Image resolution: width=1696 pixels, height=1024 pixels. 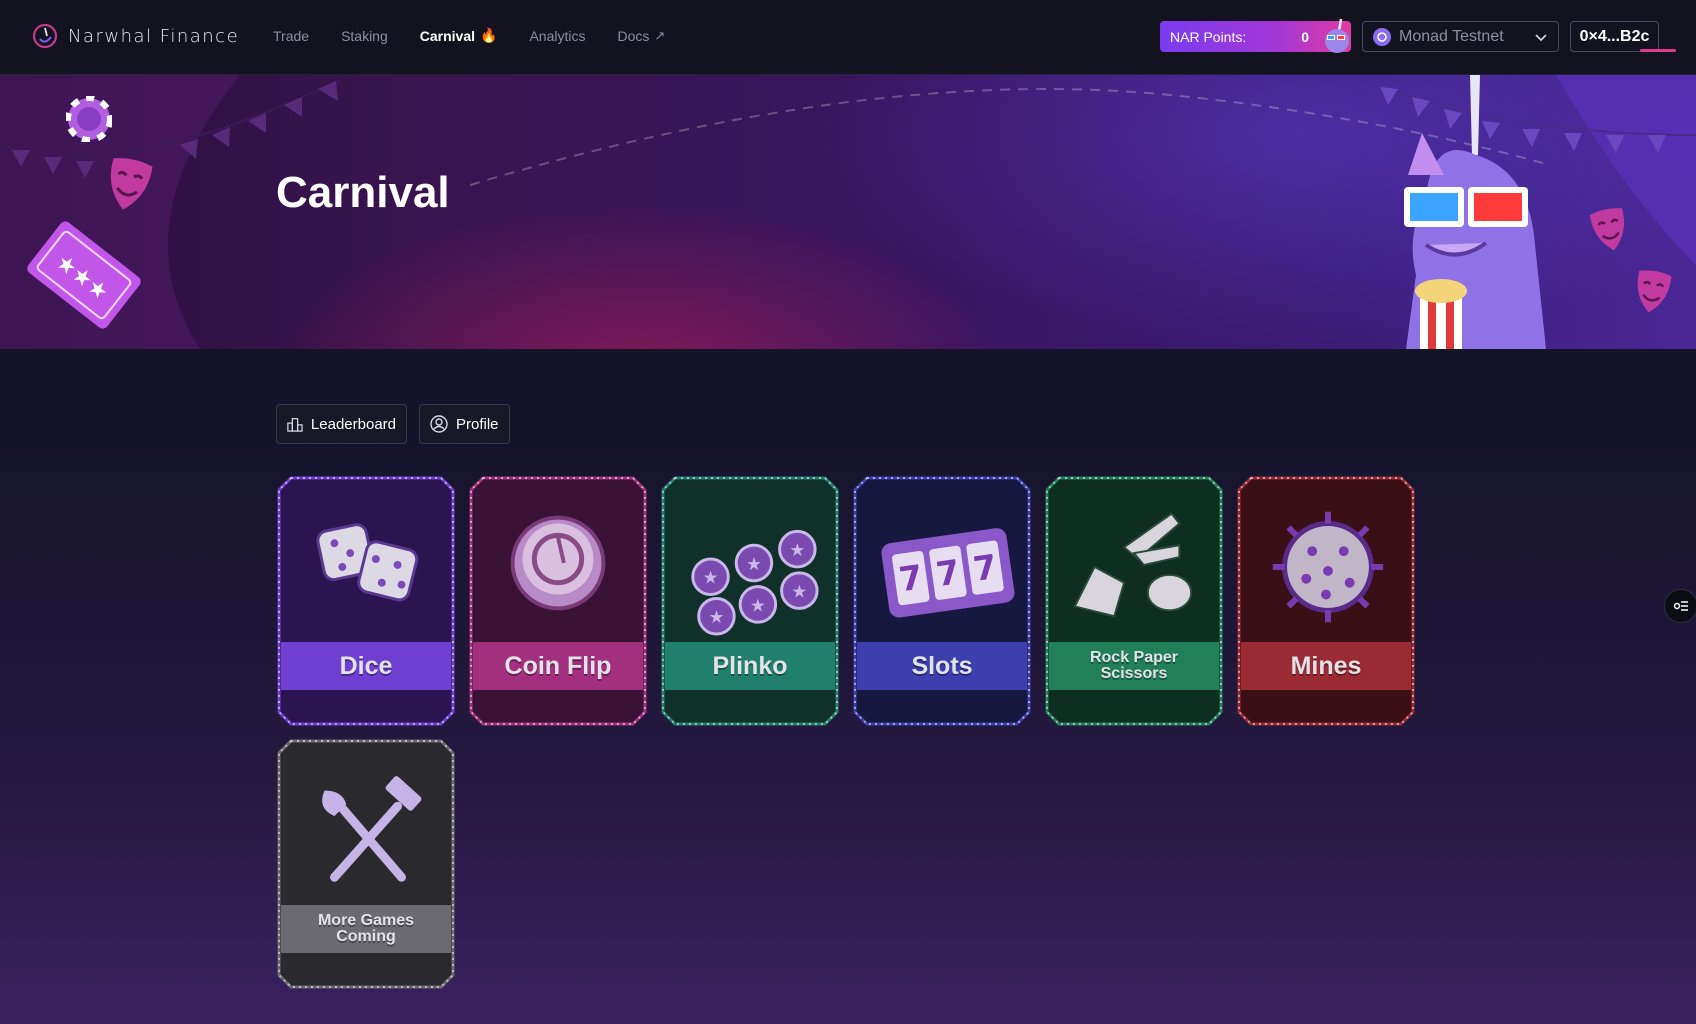 I want to click on game-art-icon: 777, so click(x=948, y=573).